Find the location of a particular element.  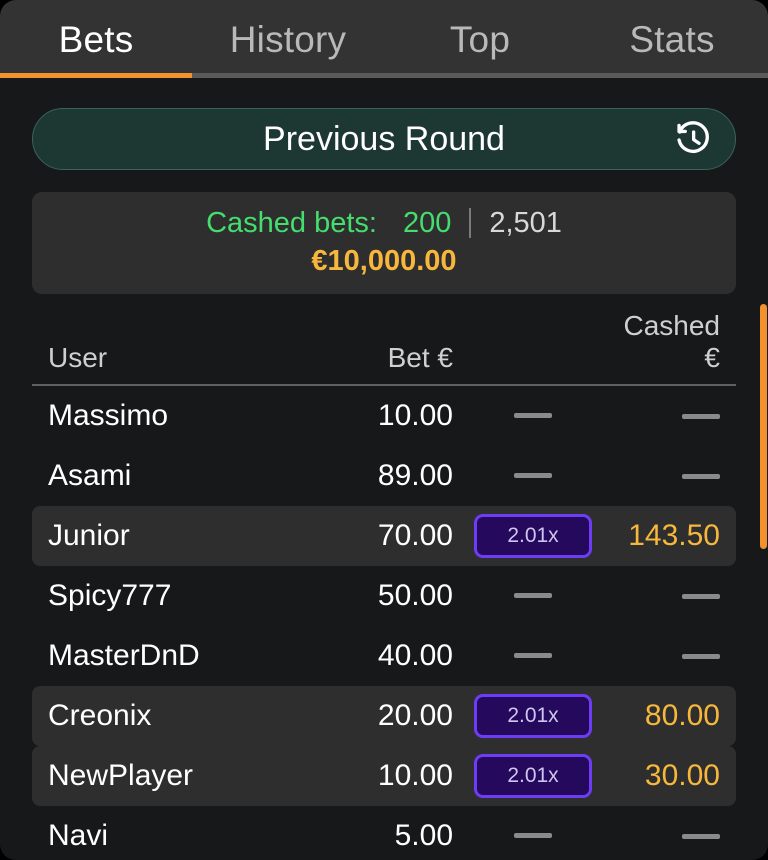

cashed-bets-panel: Cashed bets: 200 2,501 €10,000.00 is located at coordinates (384, 243).